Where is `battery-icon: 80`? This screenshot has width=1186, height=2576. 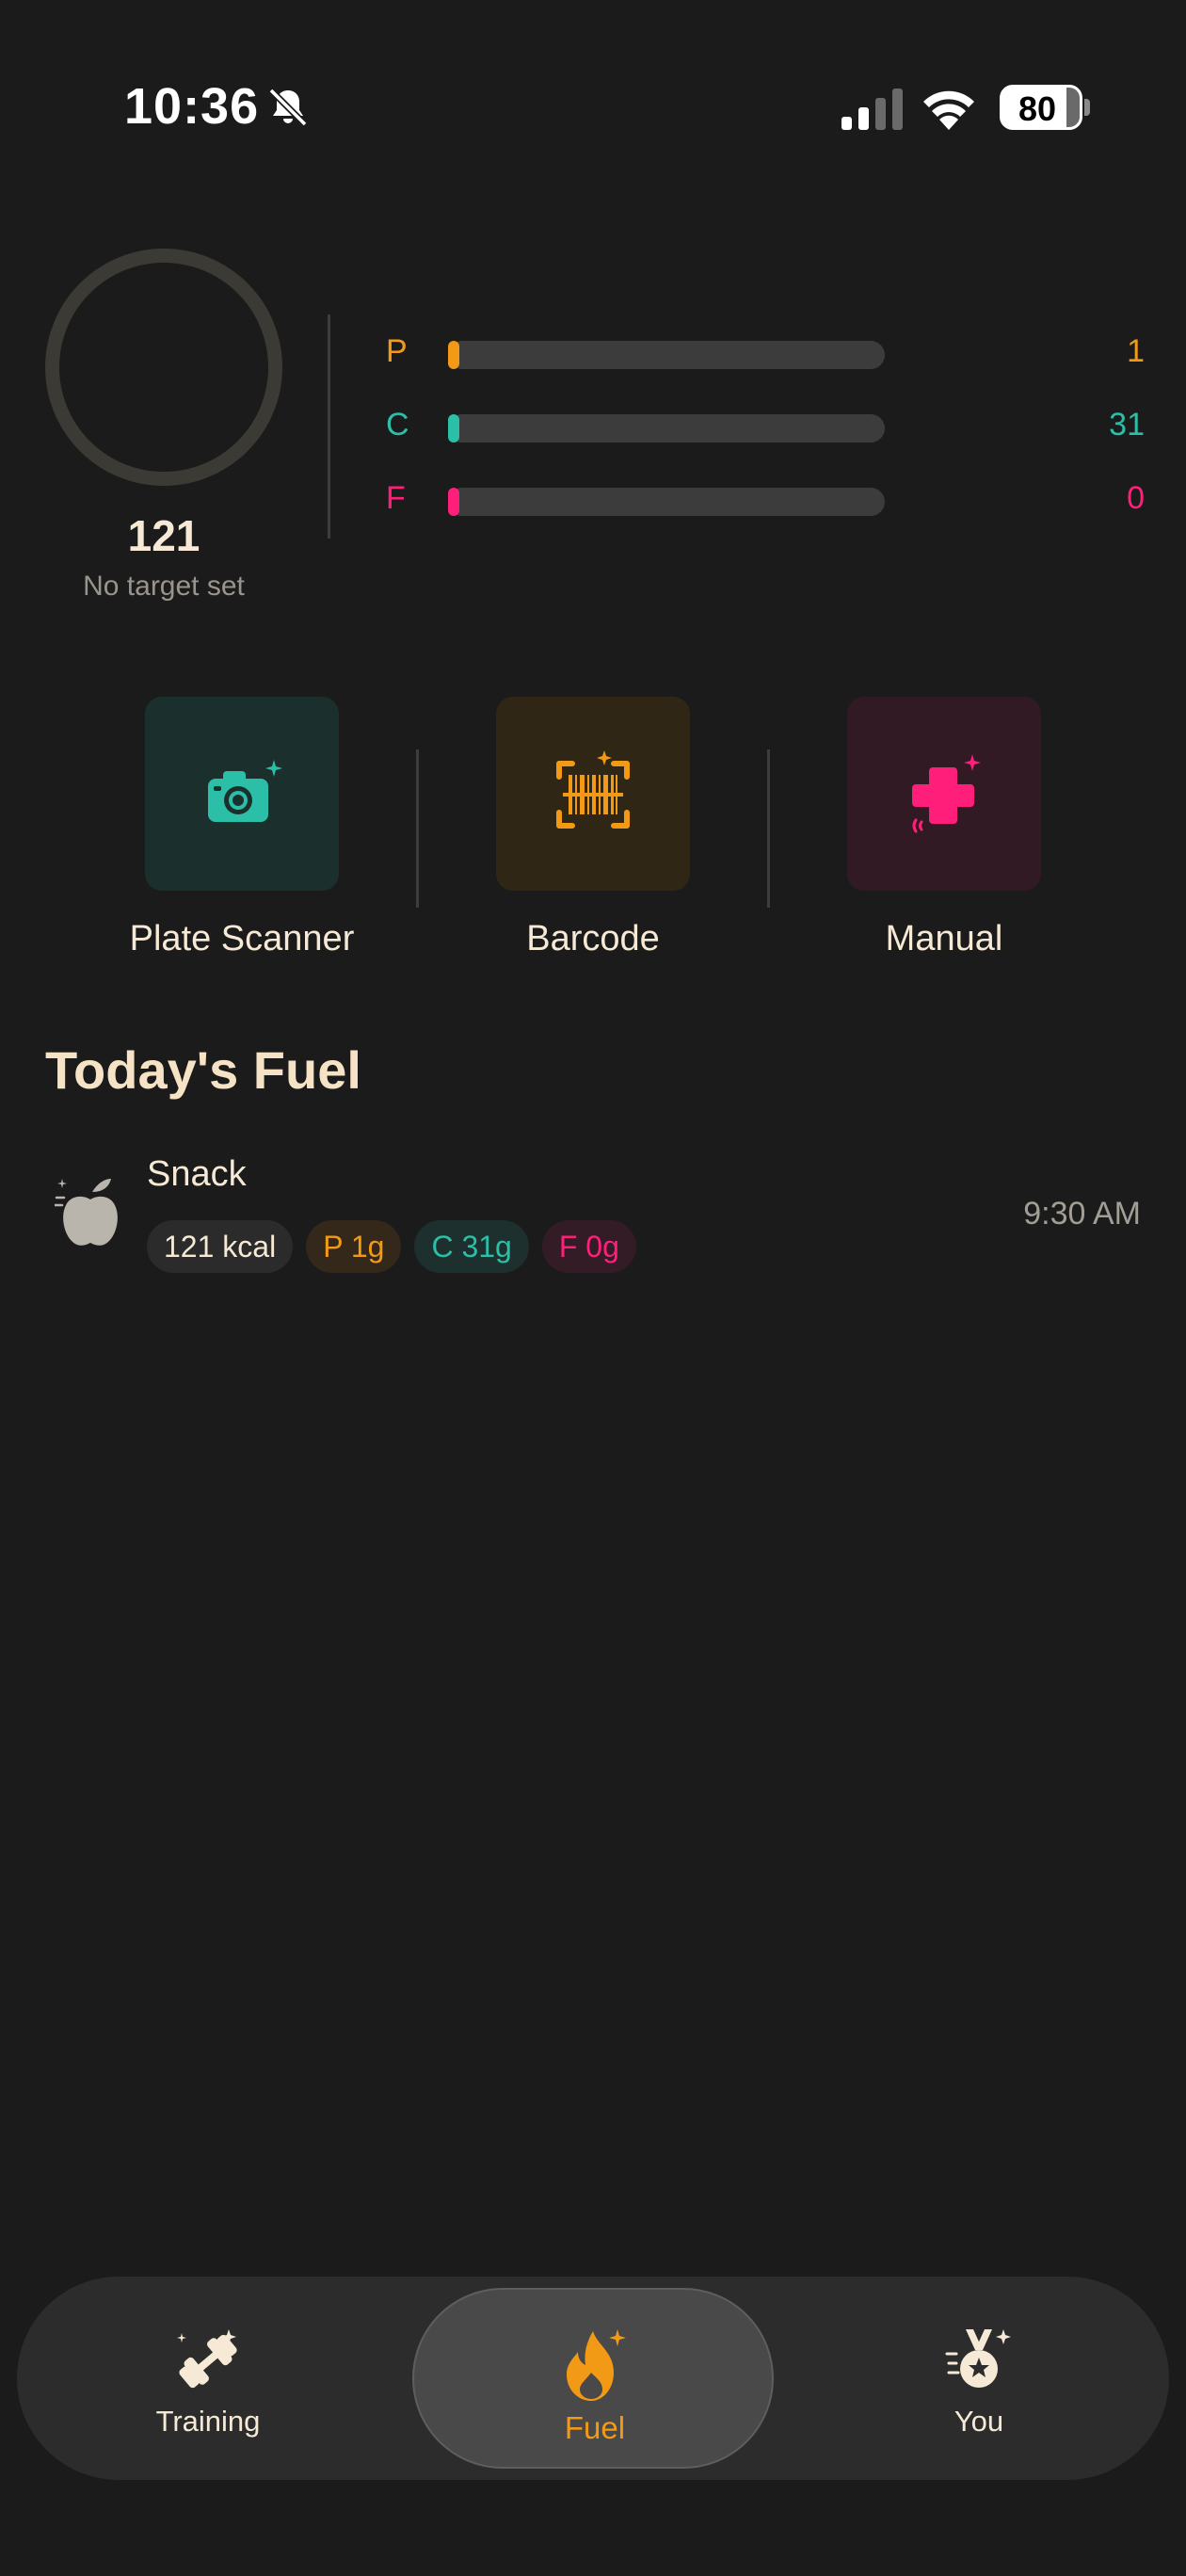
battery-icon: 80 is located at coordinates (1045, 107).